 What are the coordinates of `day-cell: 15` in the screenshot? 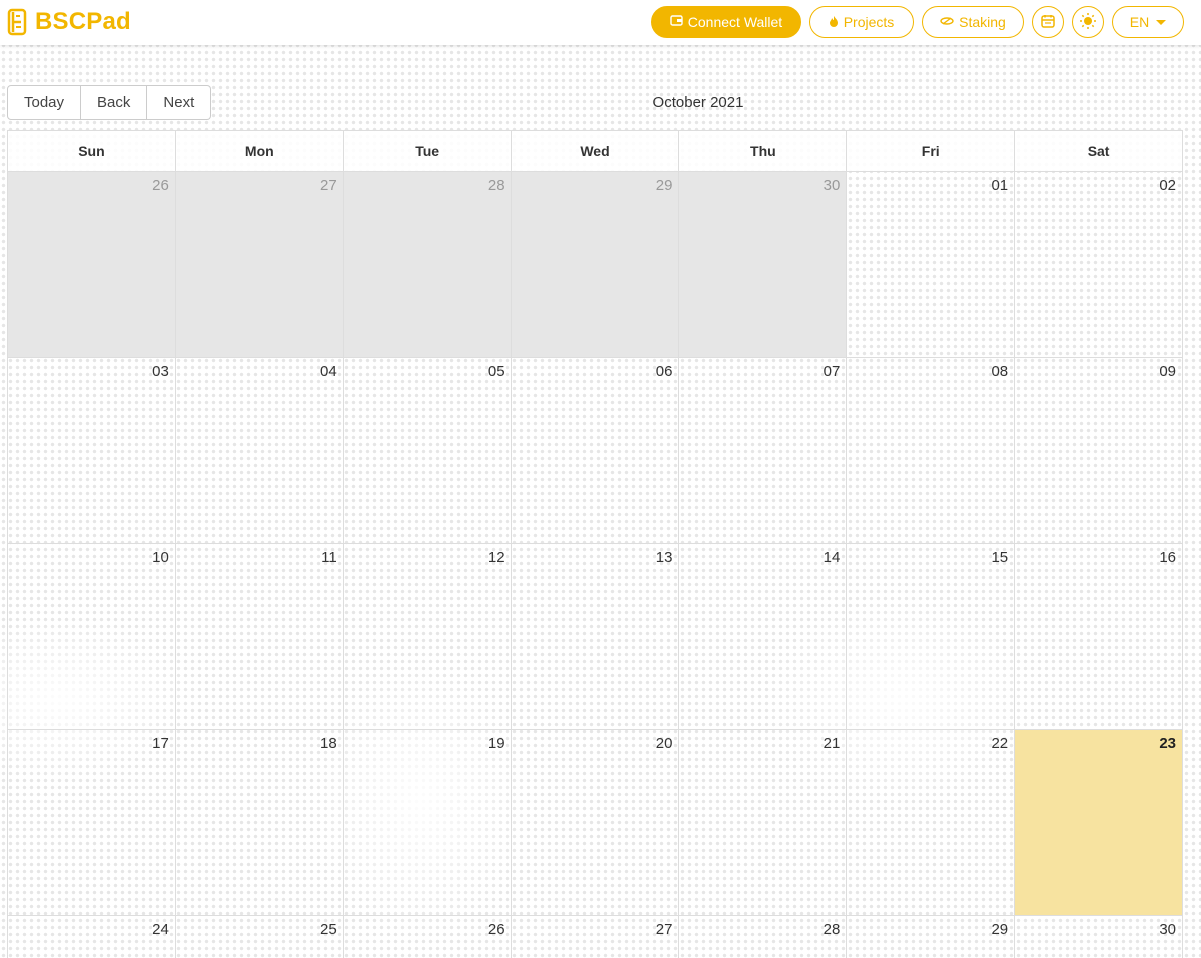 It's located at (930, 636).